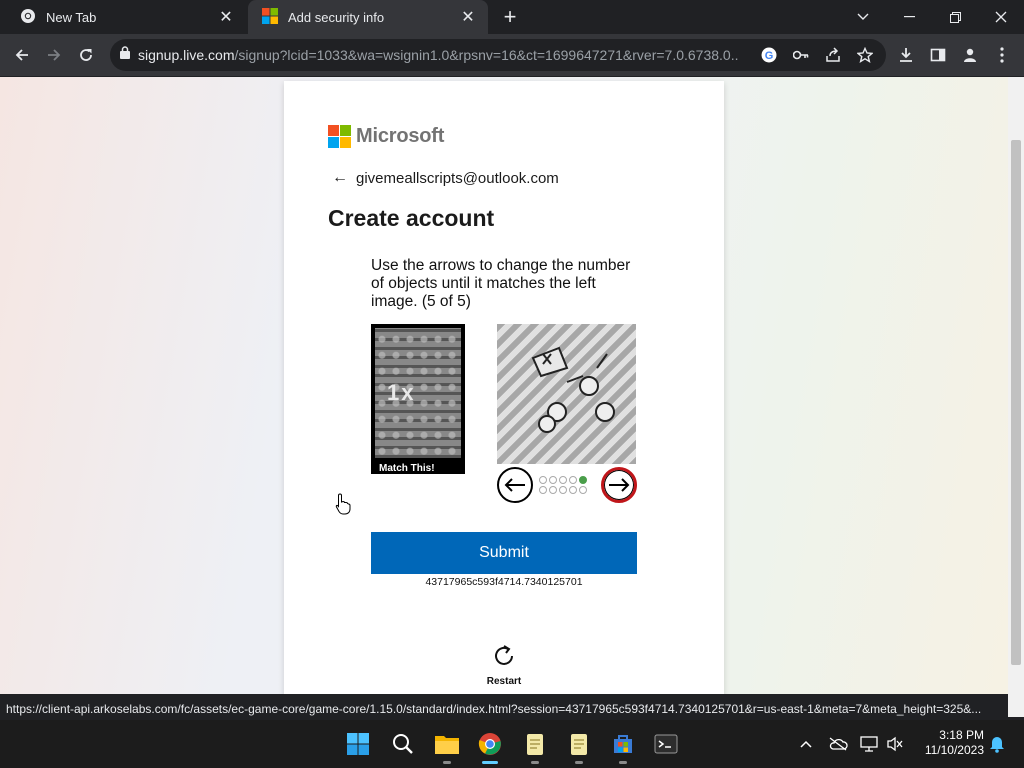 The width and height of the screenshot is (1024, 768). I want to click on next-arrow-button, so click(619, 485).